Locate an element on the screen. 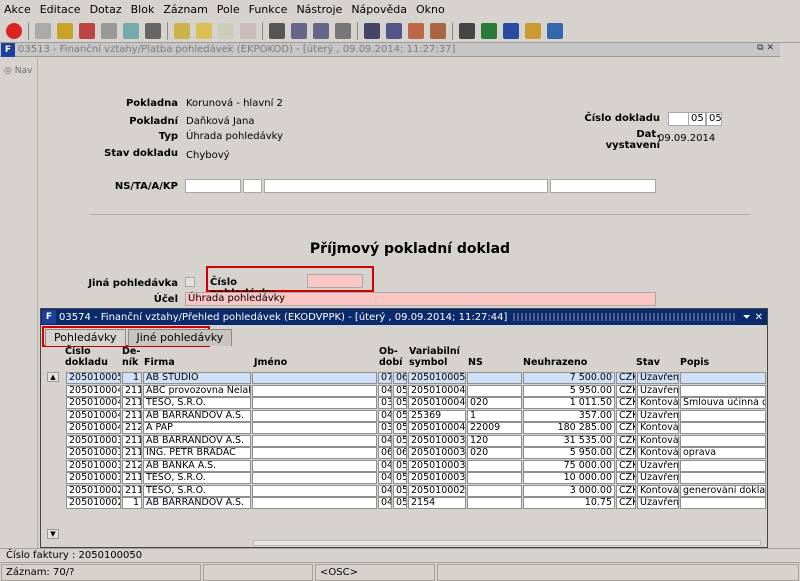 The height and width of the screenshot is (581, 800). cell-cislo: 2050100044 is located at coordinates (93, 415).